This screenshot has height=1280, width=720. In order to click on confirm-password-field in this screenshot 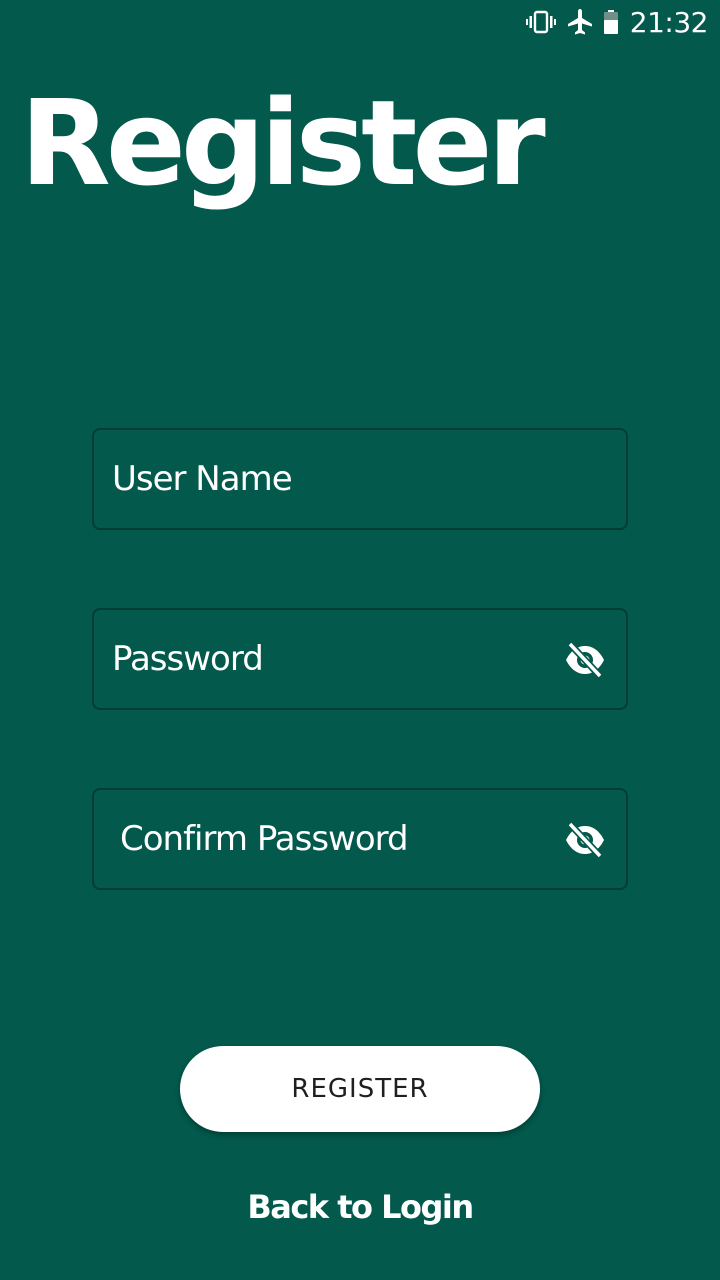, I will do `click(360, 839)`.